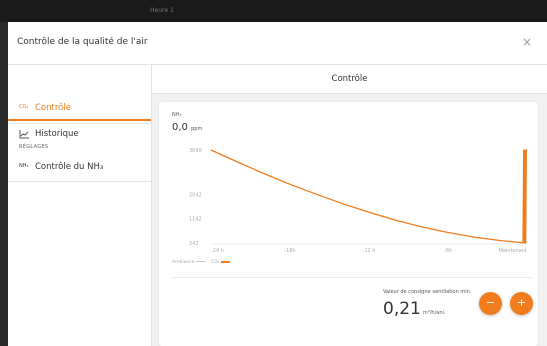  I want to click on close-button: ×, so click(527, 42).